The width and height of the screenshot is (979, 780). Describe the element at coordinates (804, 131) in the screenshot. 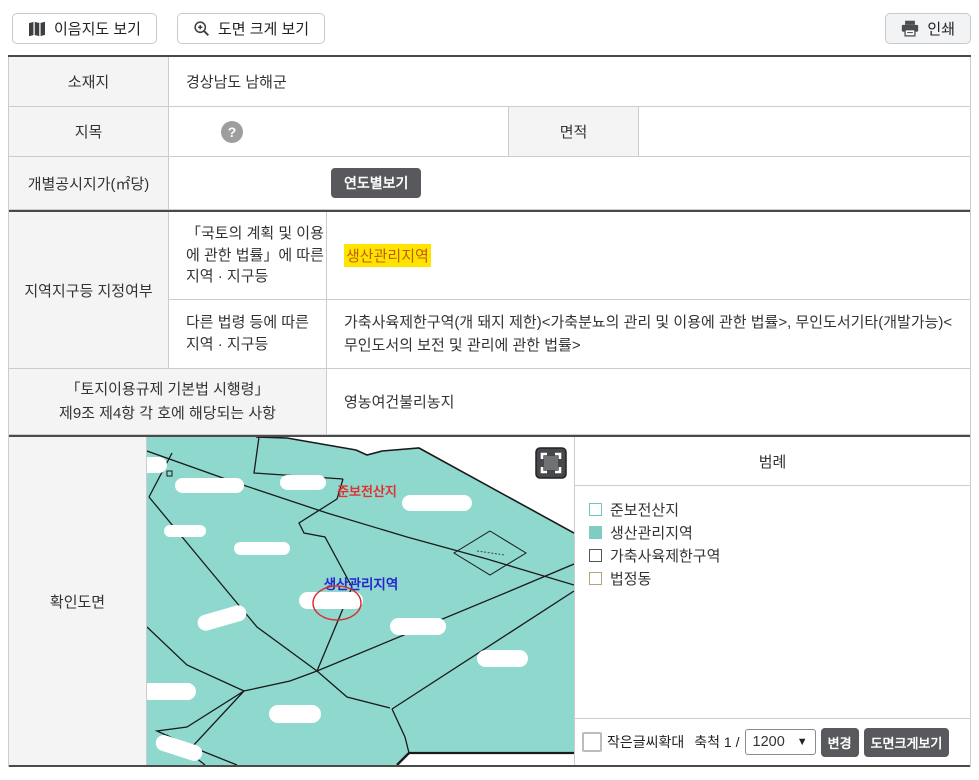

I see `area-value` at that location.